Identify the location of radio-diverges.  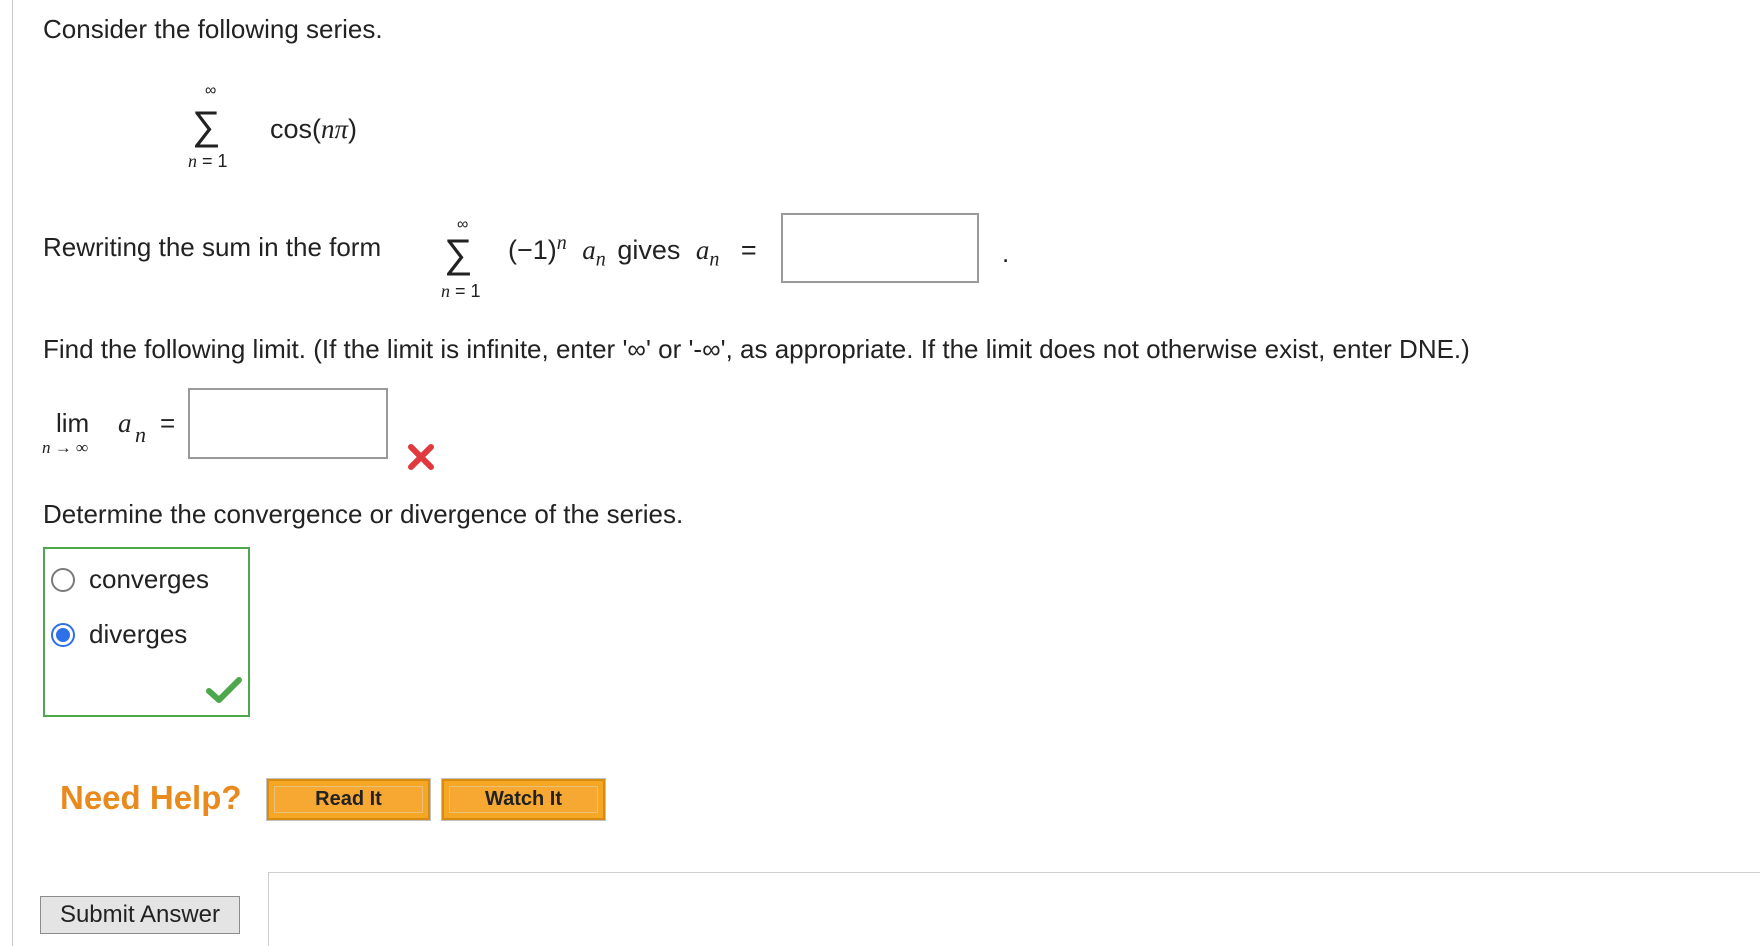
(63, 634).